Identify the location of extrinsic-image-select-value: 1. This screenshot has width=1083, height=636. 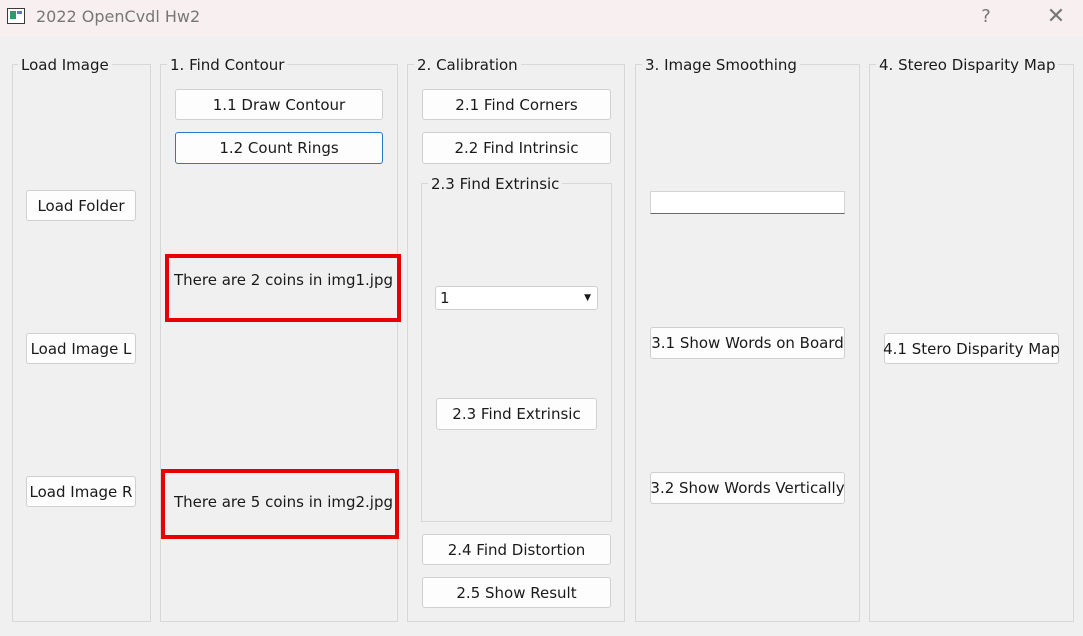
(445, 298).